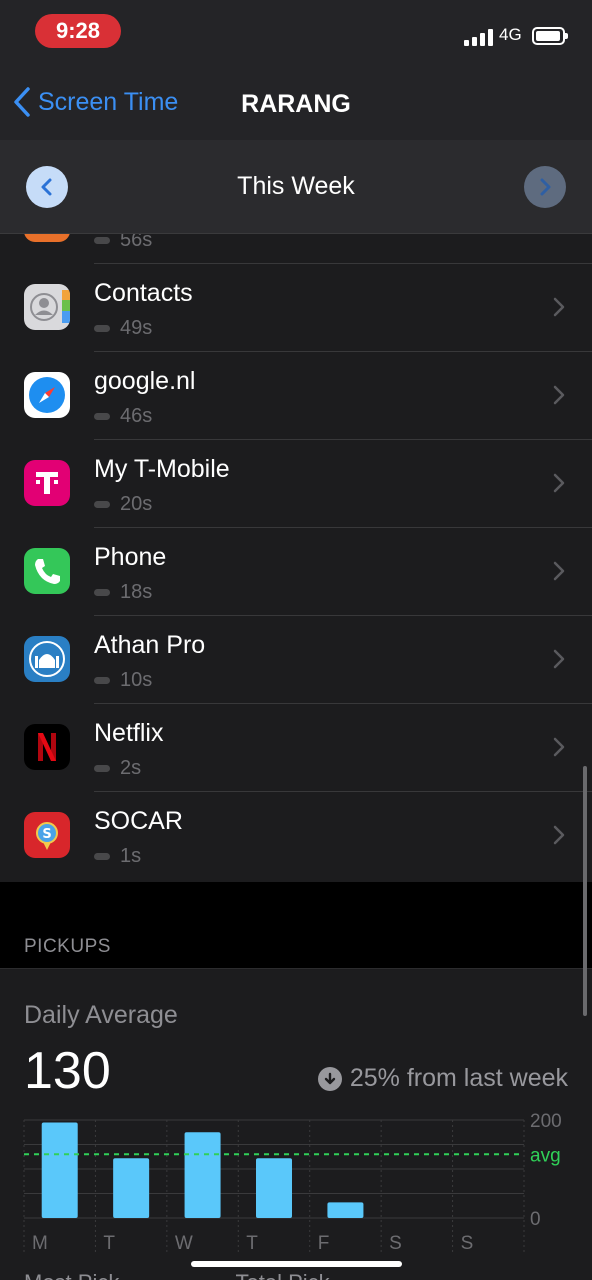 The height and width of the screenshot is (1280, 592). Describe the element at coordinates (47, 571) in the screenshot. I see `phone-icon` at that location.